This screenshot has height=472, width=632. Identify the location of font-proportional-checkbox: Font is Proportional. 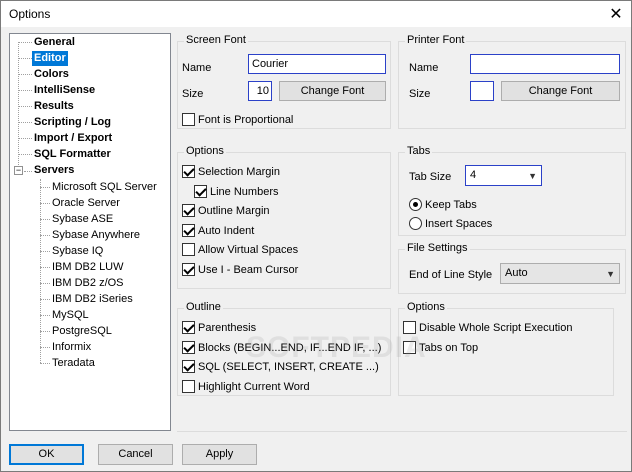
(237, 119).